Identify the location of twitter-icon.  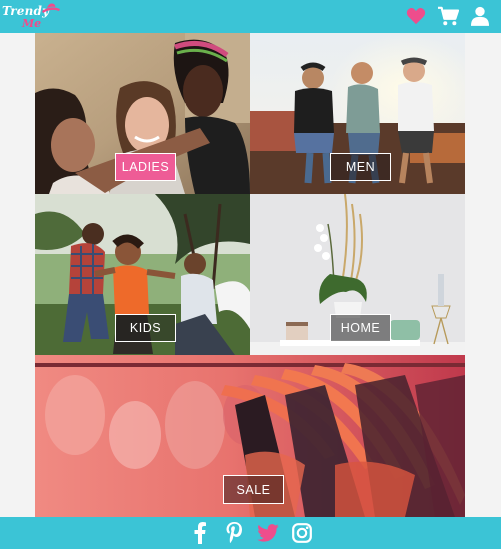
(267, 533).